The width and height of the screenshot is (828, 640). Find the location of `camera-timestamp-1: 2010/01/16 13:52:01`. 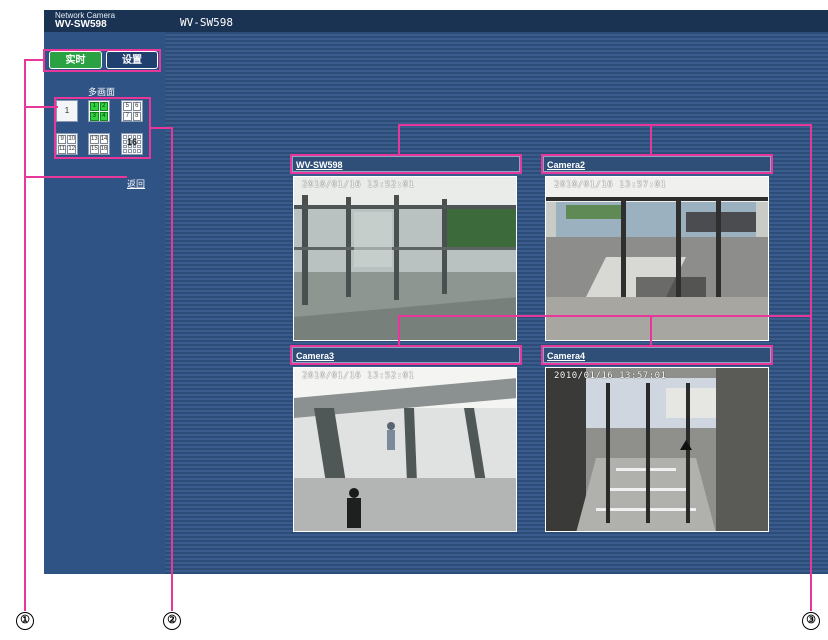

camera-timestamp-1: 2010/01/16 13:52:01 is located at coordinates (358, 185).